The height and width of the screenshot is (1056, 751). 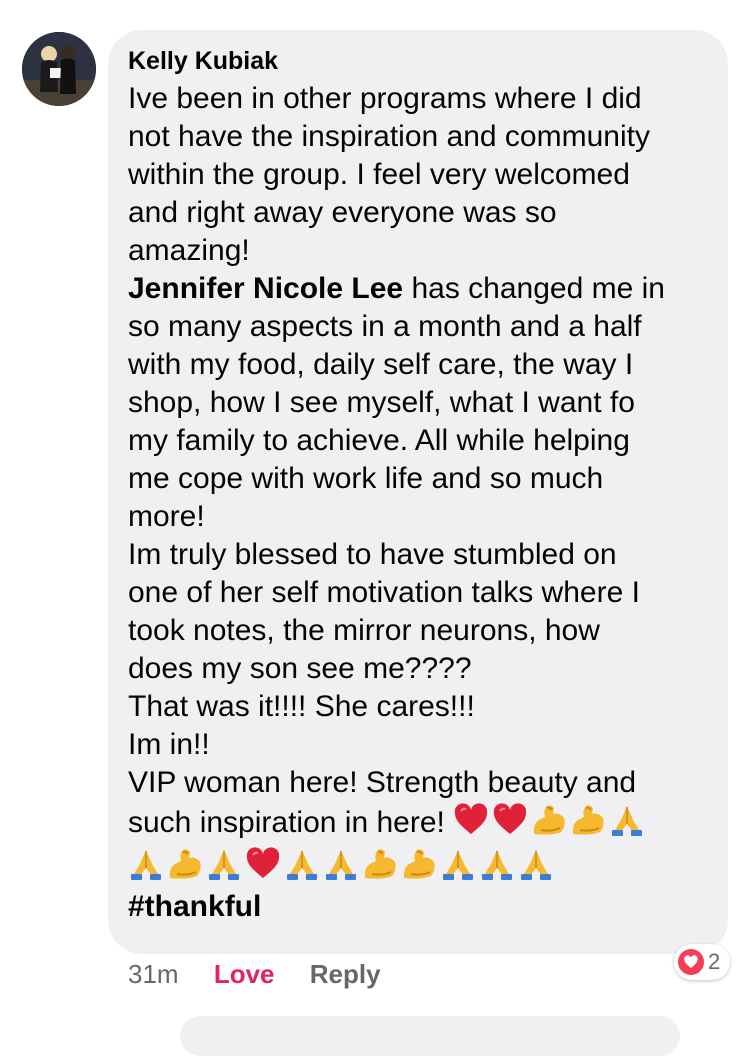 What do you see at coordinates (153, 974) in the screenshot?
I see `timestamp: 31m` at bounding box center [153, 974].